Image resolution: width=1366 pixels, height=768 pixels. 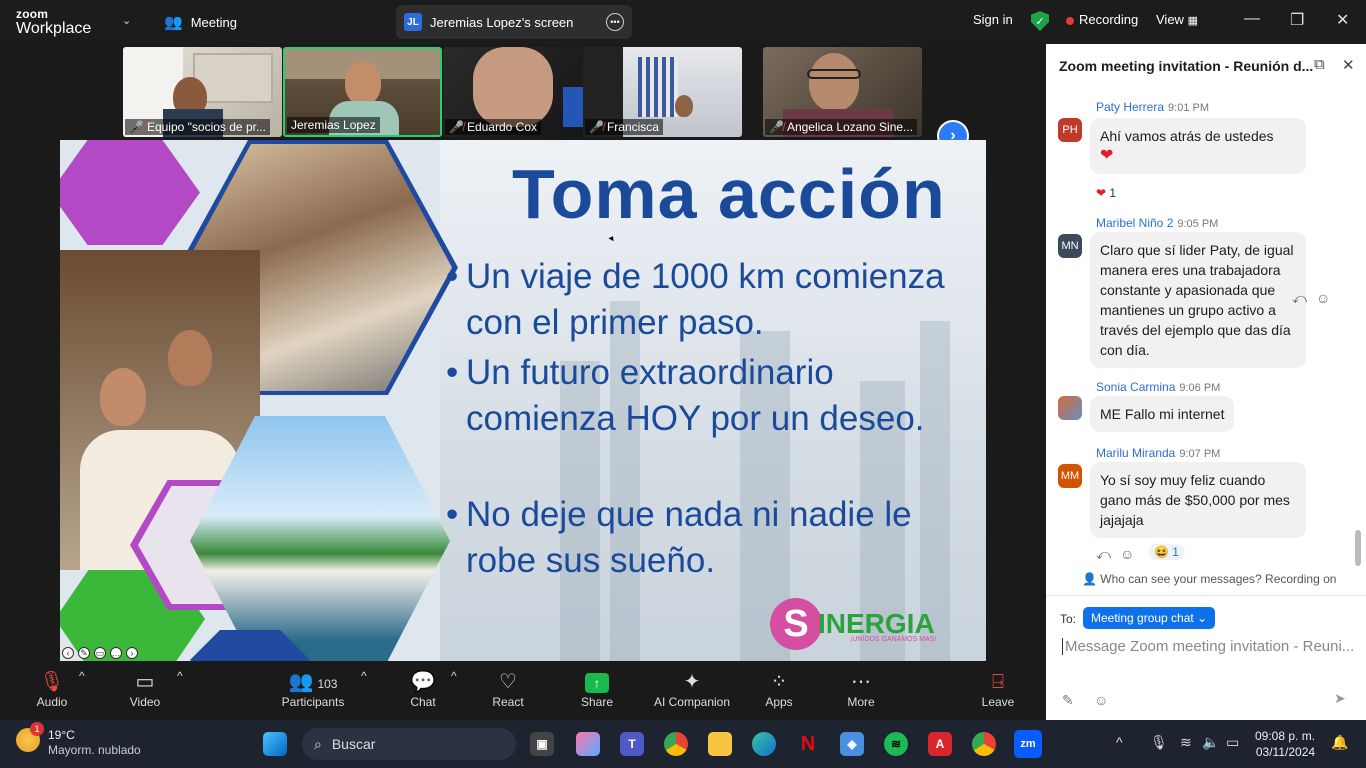 What do you see at coordinates (100, 653) in the screenshot?
I see `captions-icon: ▭` at bounding box center [100, 653].